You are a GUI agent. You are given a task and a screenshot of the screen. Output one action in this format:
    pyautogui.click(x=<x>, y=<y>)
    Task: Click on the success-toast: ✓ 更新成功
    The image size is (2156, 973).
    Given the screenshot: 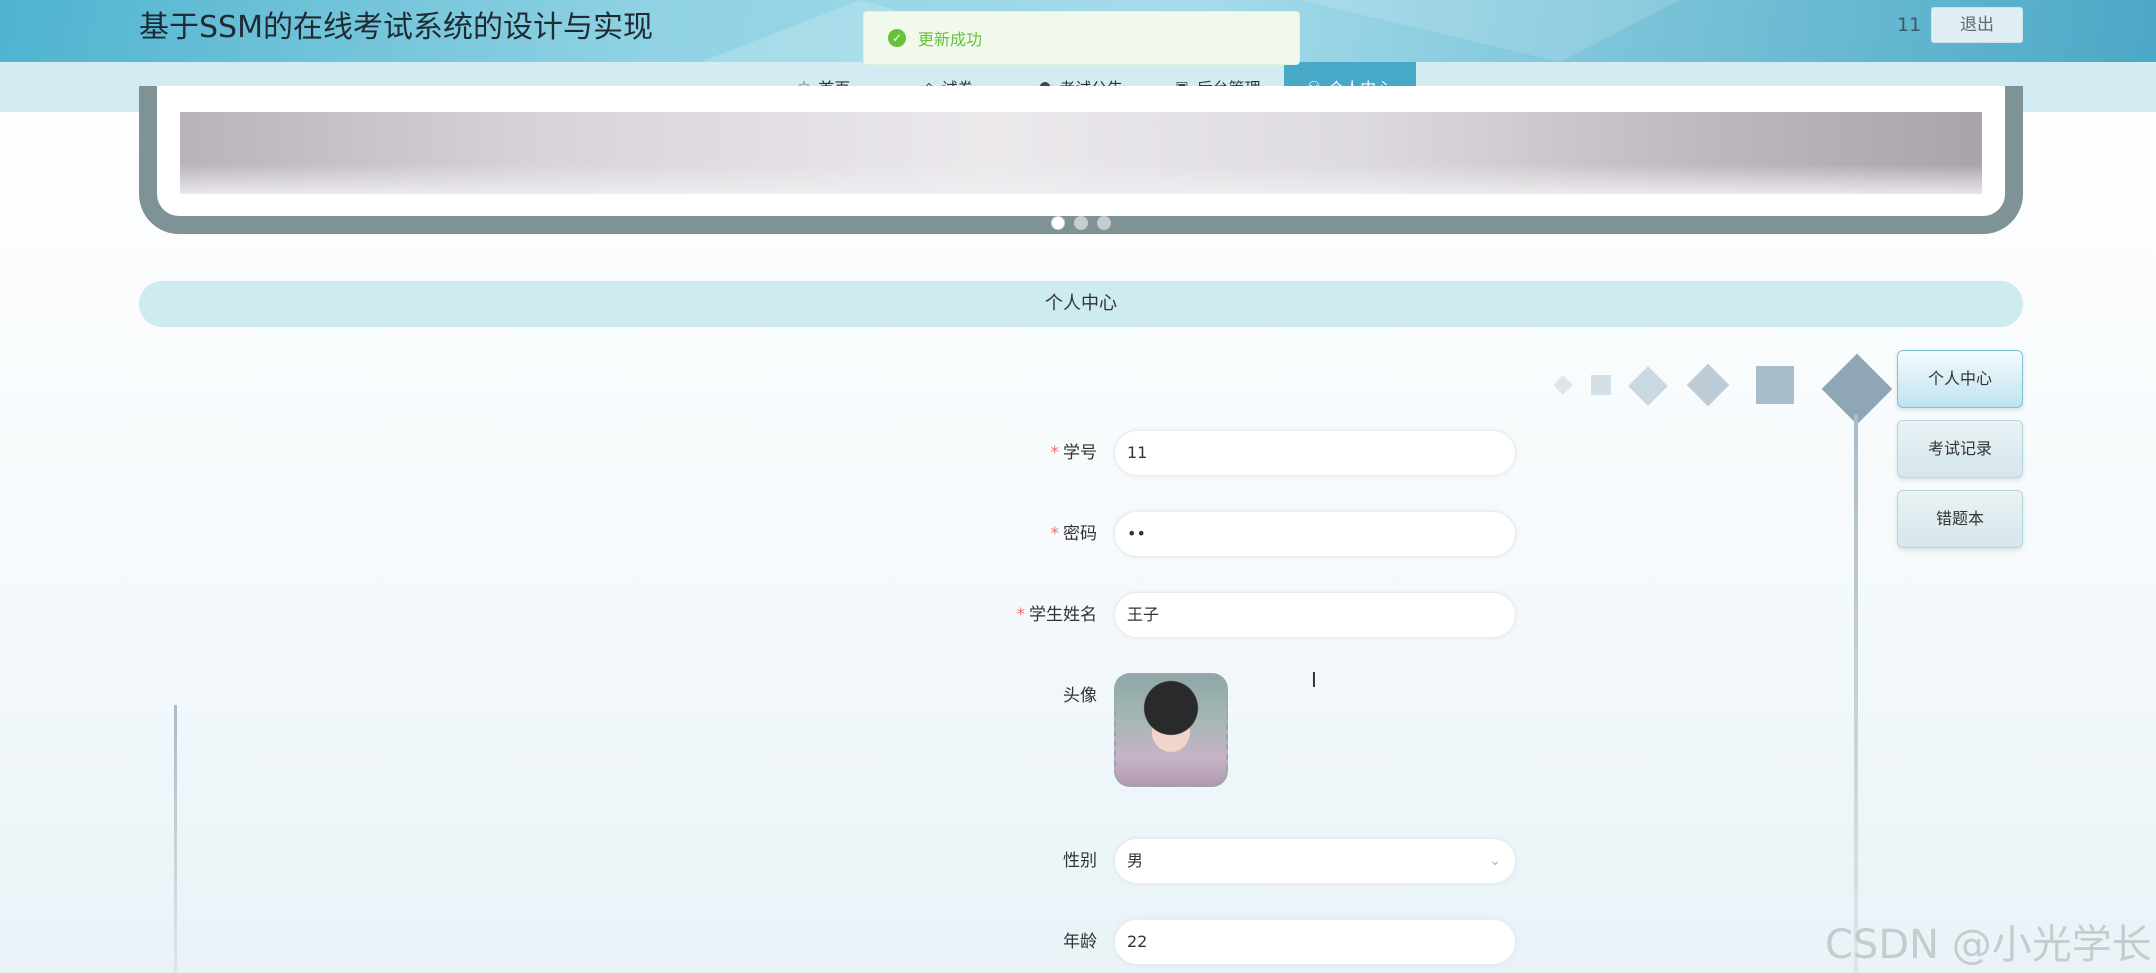 What is the action you would take?
    pyautogui.click(x=1081, y=38)
    